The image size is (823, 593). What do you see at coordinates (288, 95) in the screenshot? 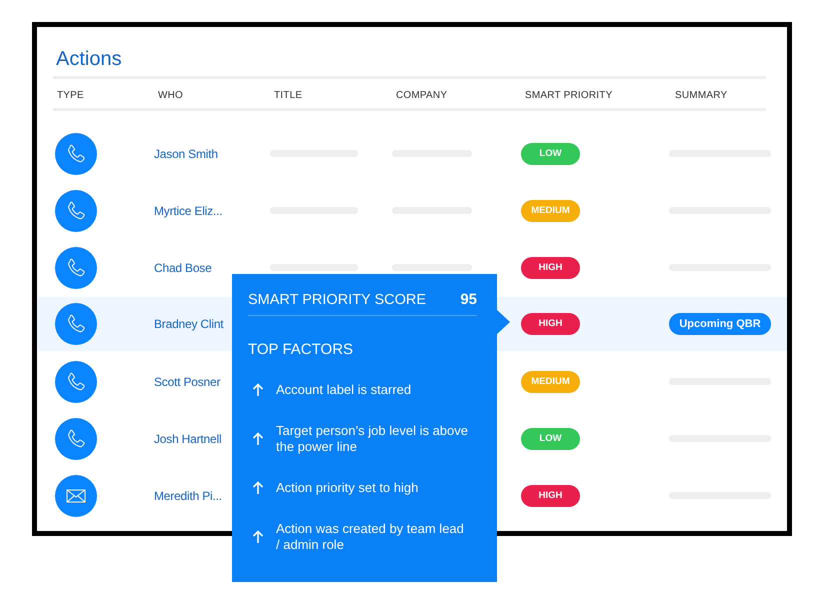
I see `column-header: TITLE` at bounding box center [288, 95].